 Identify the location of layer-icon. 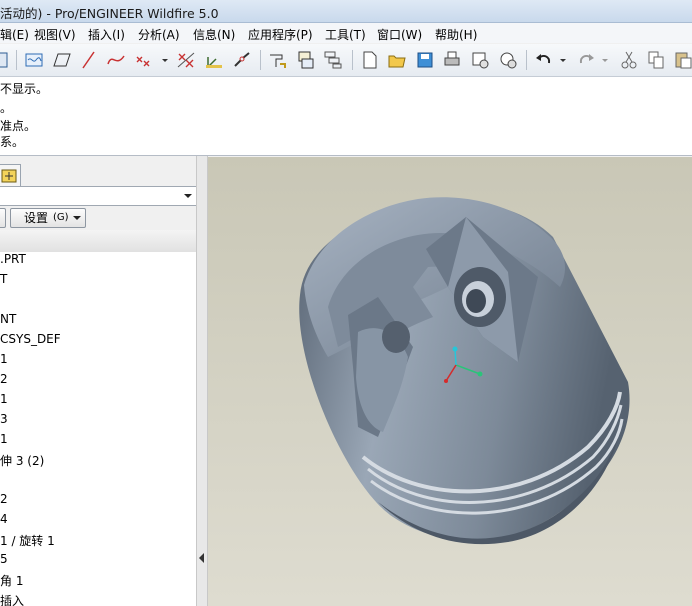
(333, 60).